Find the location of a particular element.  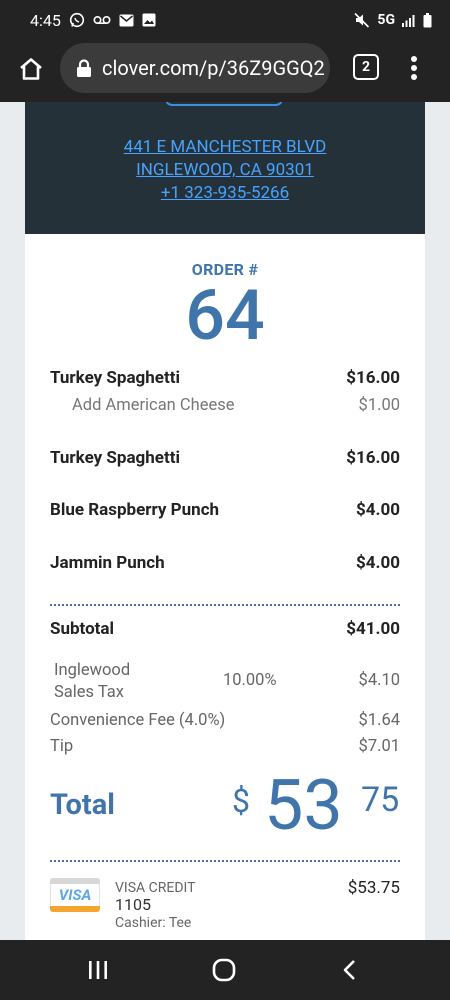

total-label: Total is located at coordinates (82, 805).